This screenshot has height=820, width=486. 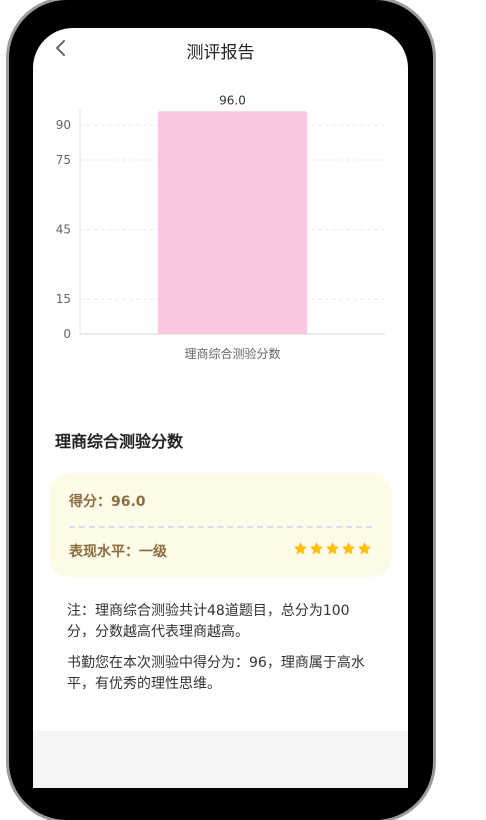 I want to click on level-value: 一级, so click(x=153, y=552).